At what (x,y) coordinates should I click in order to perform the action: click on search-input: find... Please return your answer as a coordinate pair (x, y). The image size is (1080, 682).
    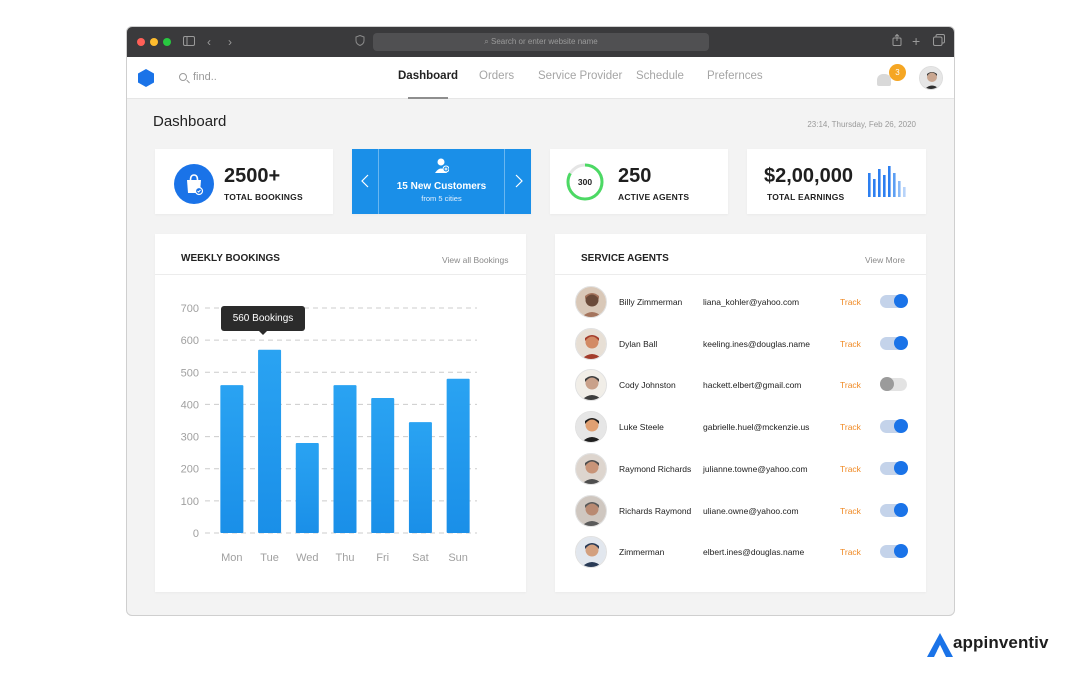
    Looking at the image, I should click on (205, 77).